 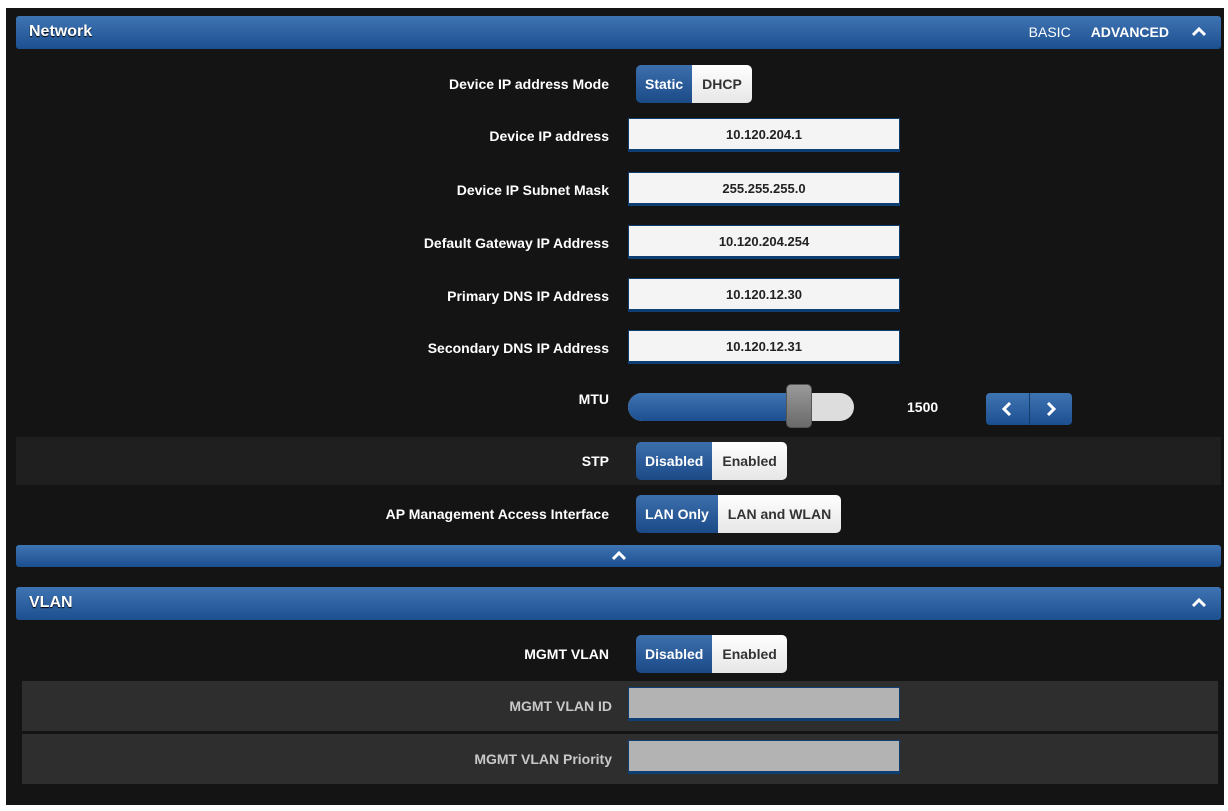 I want to click on mtu-value: 1500, so click(x=923, y=407).